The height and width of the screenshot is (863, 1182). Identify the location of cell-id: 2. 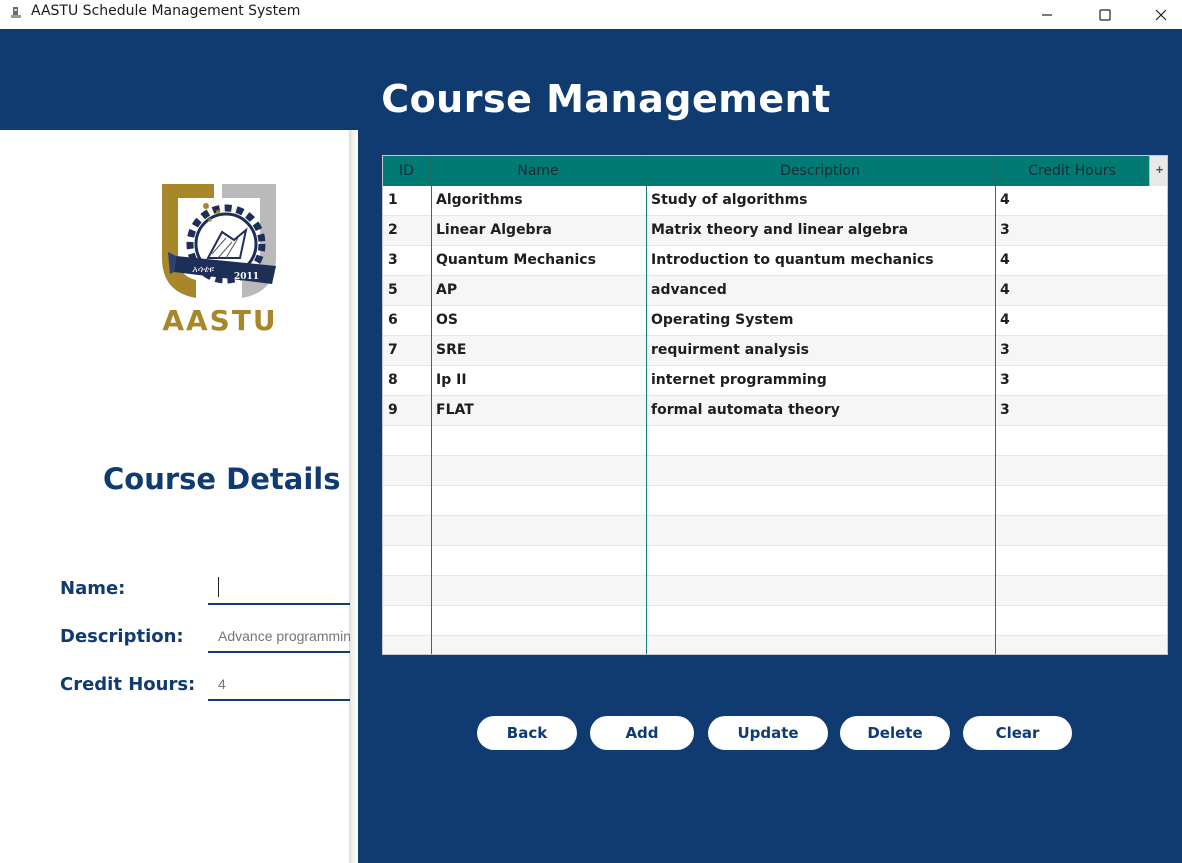
(393, 230).